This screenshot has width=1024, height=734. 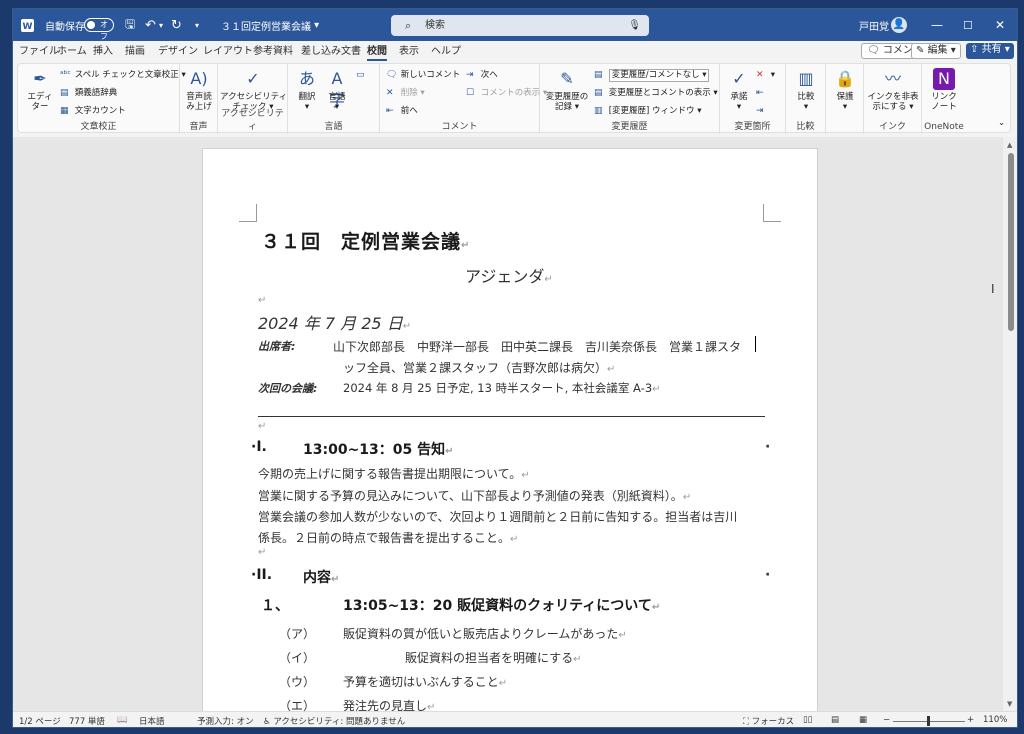 What do you see at coordinates (502, 606) in the screenshot?
I see `subsection-heading: 13:05~13：20 販促資料のクォリティについて↵` at bounding box center [502, 606].